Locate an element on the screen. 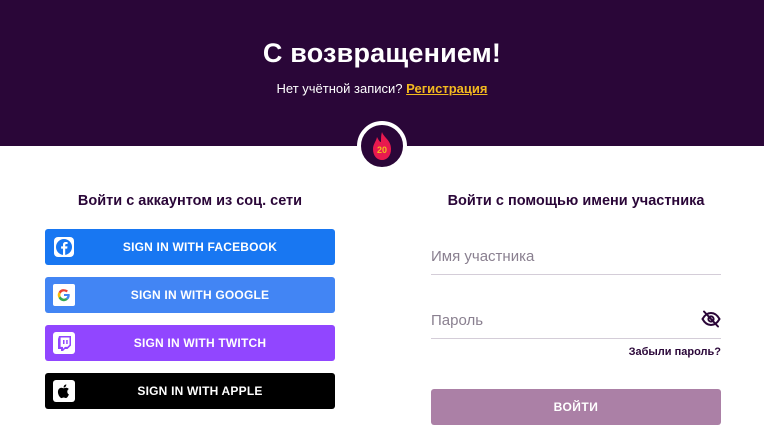  social-login-heading: Войти с аккаунтом из соц. сети is located at coordinates (190, 201).